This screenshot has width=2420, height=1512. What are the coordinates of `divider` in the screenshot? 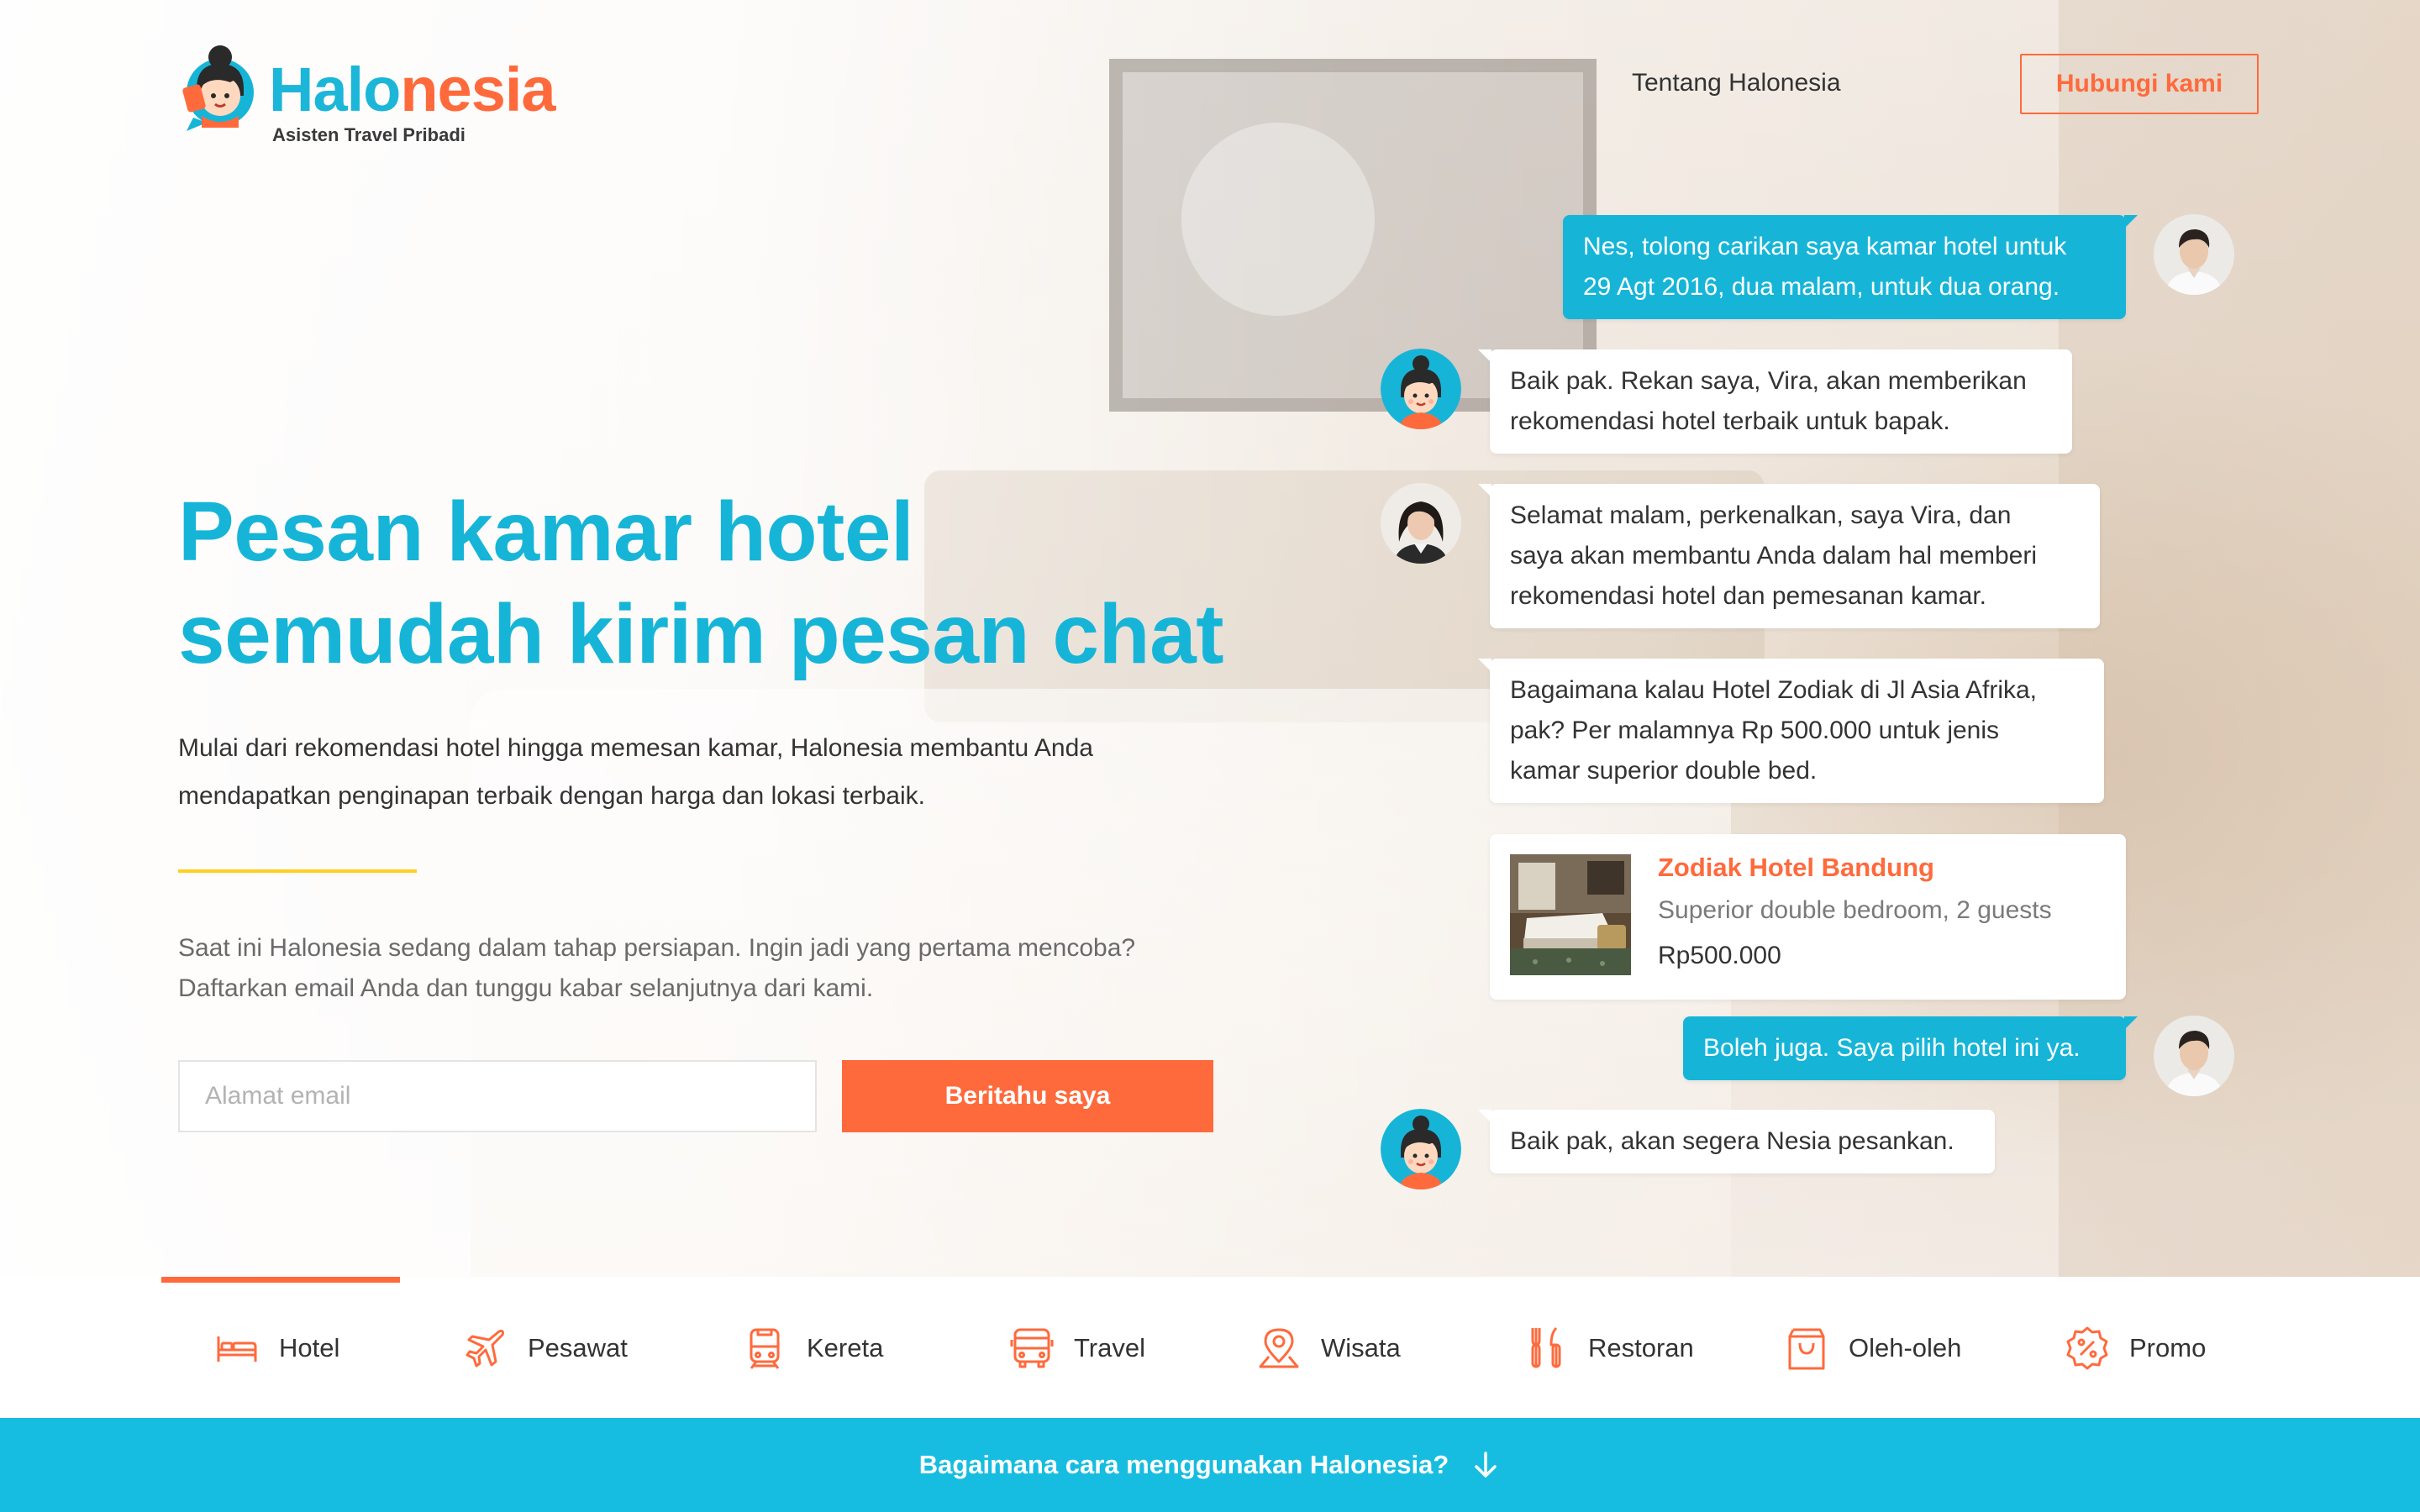 It's located at (298, 871).